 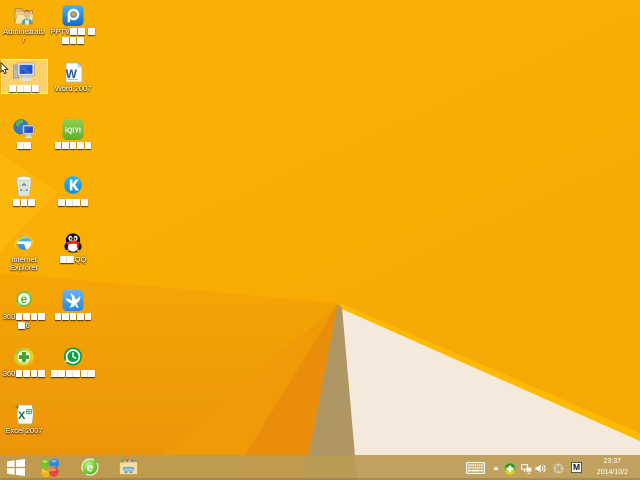 What do you see at coordinates (72, 74) in the screenshot?
I see `svg-text: W` at bounding box center [72, 74].